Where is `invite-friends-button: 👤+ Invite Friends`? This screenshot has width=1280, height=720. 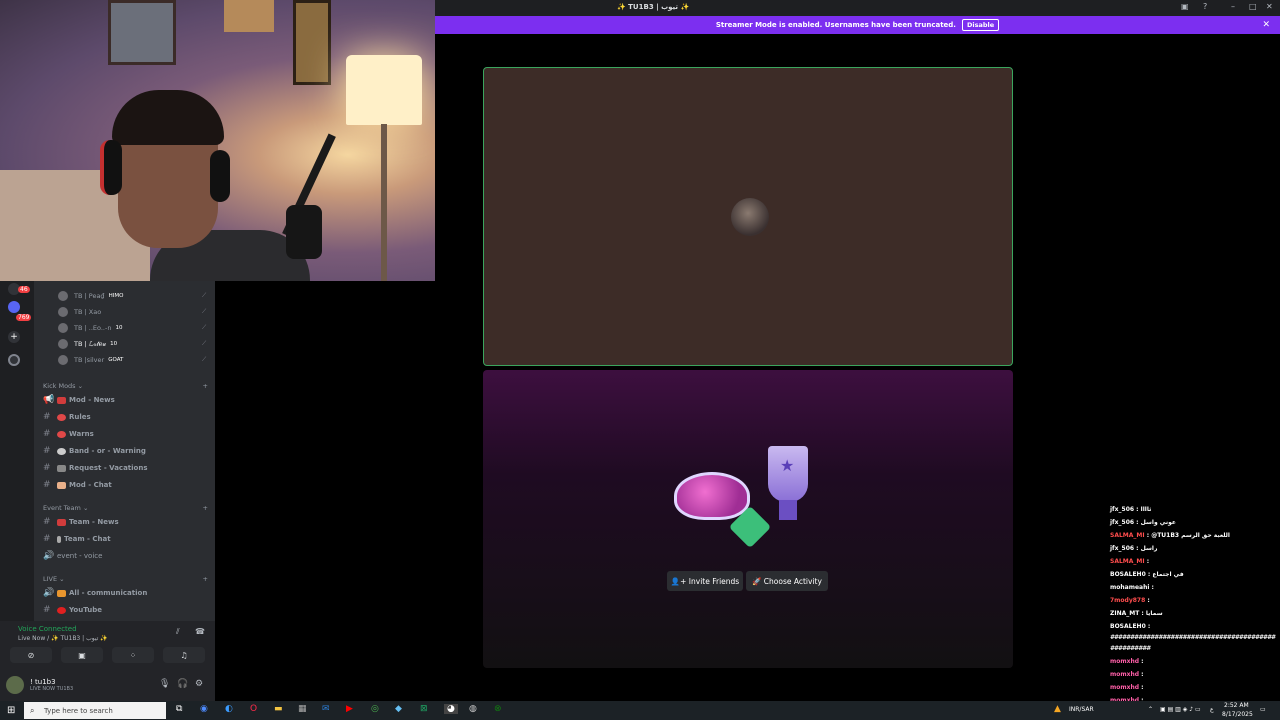 invite-friends-button: 👤+ Invite Friends is located at coordinates (705, 581).